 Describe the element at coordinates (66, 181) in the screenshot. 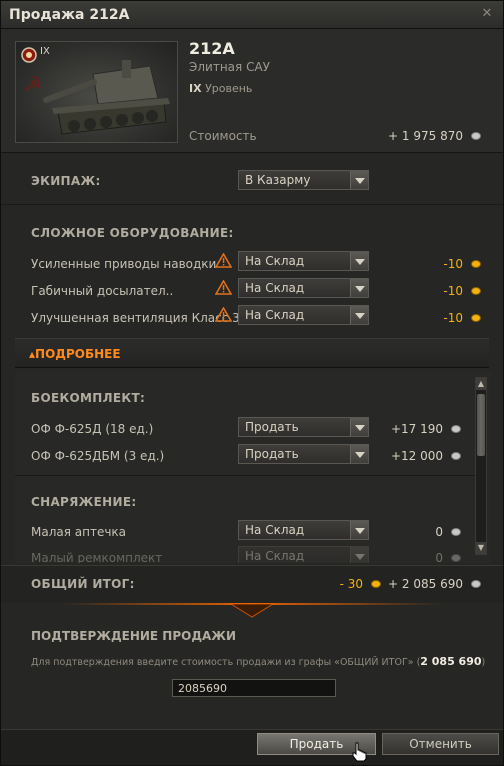

I see `crew-header: ЭКИПАЖ:` at that location.